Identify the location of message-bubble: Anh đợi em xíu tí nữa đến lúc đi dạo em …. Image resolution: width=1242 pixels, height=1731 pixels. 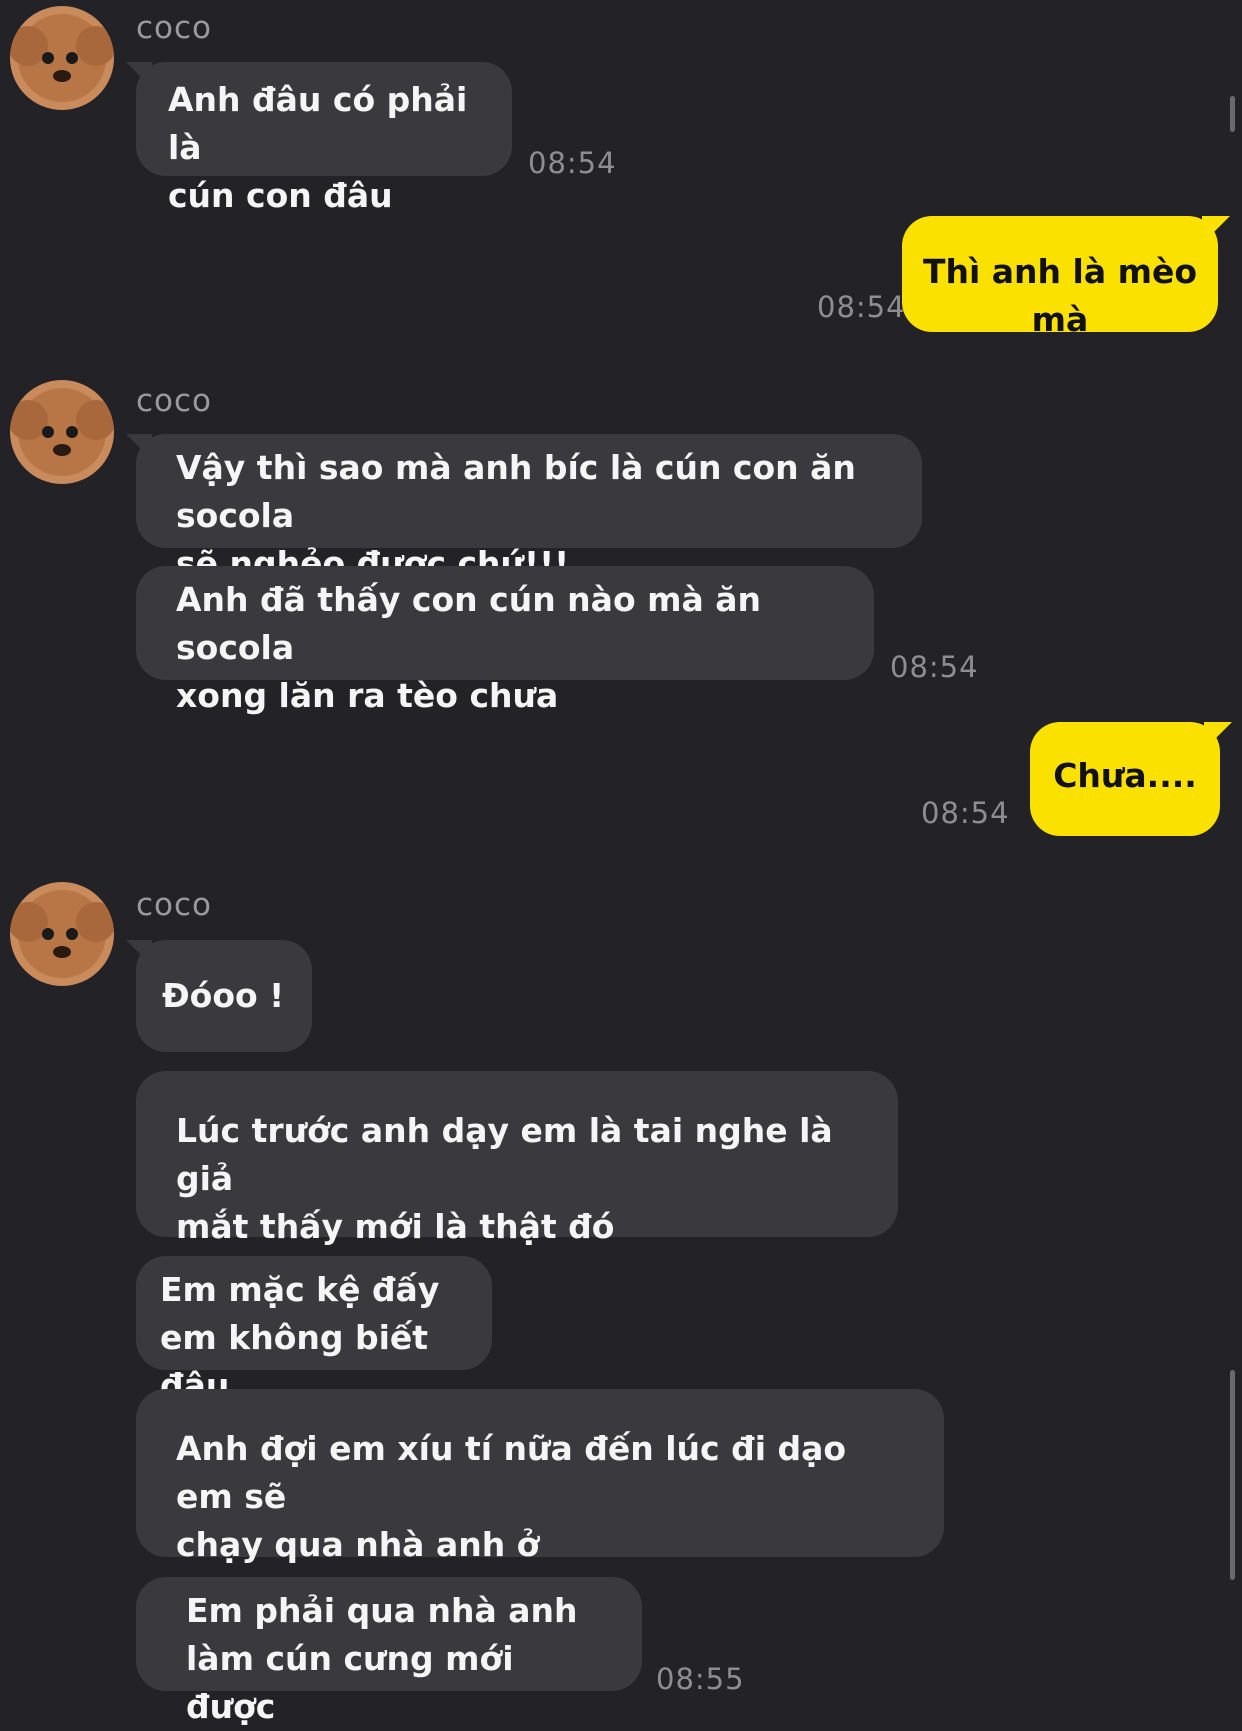
(540, 1476).